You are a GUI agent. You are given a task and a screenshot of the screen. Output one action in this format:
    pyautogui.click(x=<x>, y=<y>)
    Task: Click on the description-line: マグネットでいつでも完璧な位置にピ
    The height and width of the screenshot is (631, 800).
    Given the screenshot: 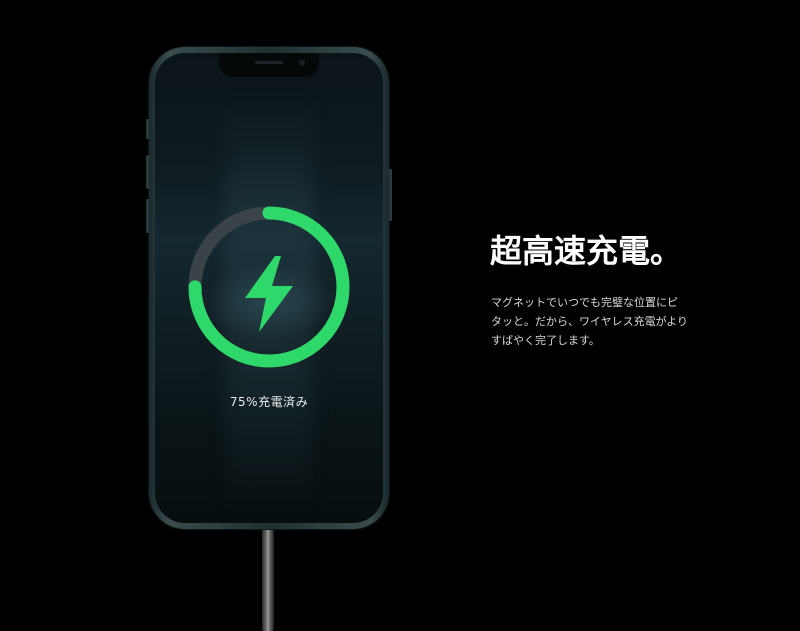 What is the action you would take?
    pyautogui.click(x=584, y=302)
    